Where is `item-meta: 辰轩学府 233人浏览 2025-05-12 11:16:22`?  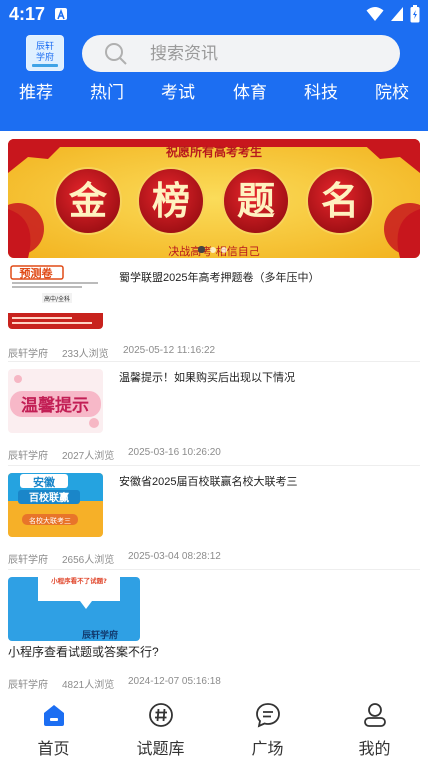
item-meta: 辰轩学府 233人浏览 2025-05-12 11:16:22 is located at coordinates (111, 352).